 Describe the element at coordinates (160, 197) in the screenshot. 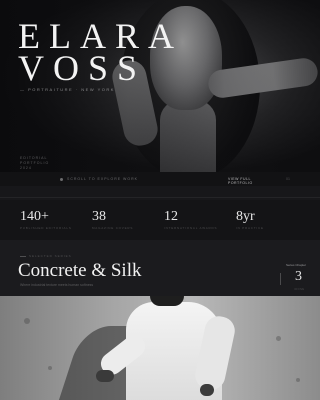

I see `section-divider` at that location.